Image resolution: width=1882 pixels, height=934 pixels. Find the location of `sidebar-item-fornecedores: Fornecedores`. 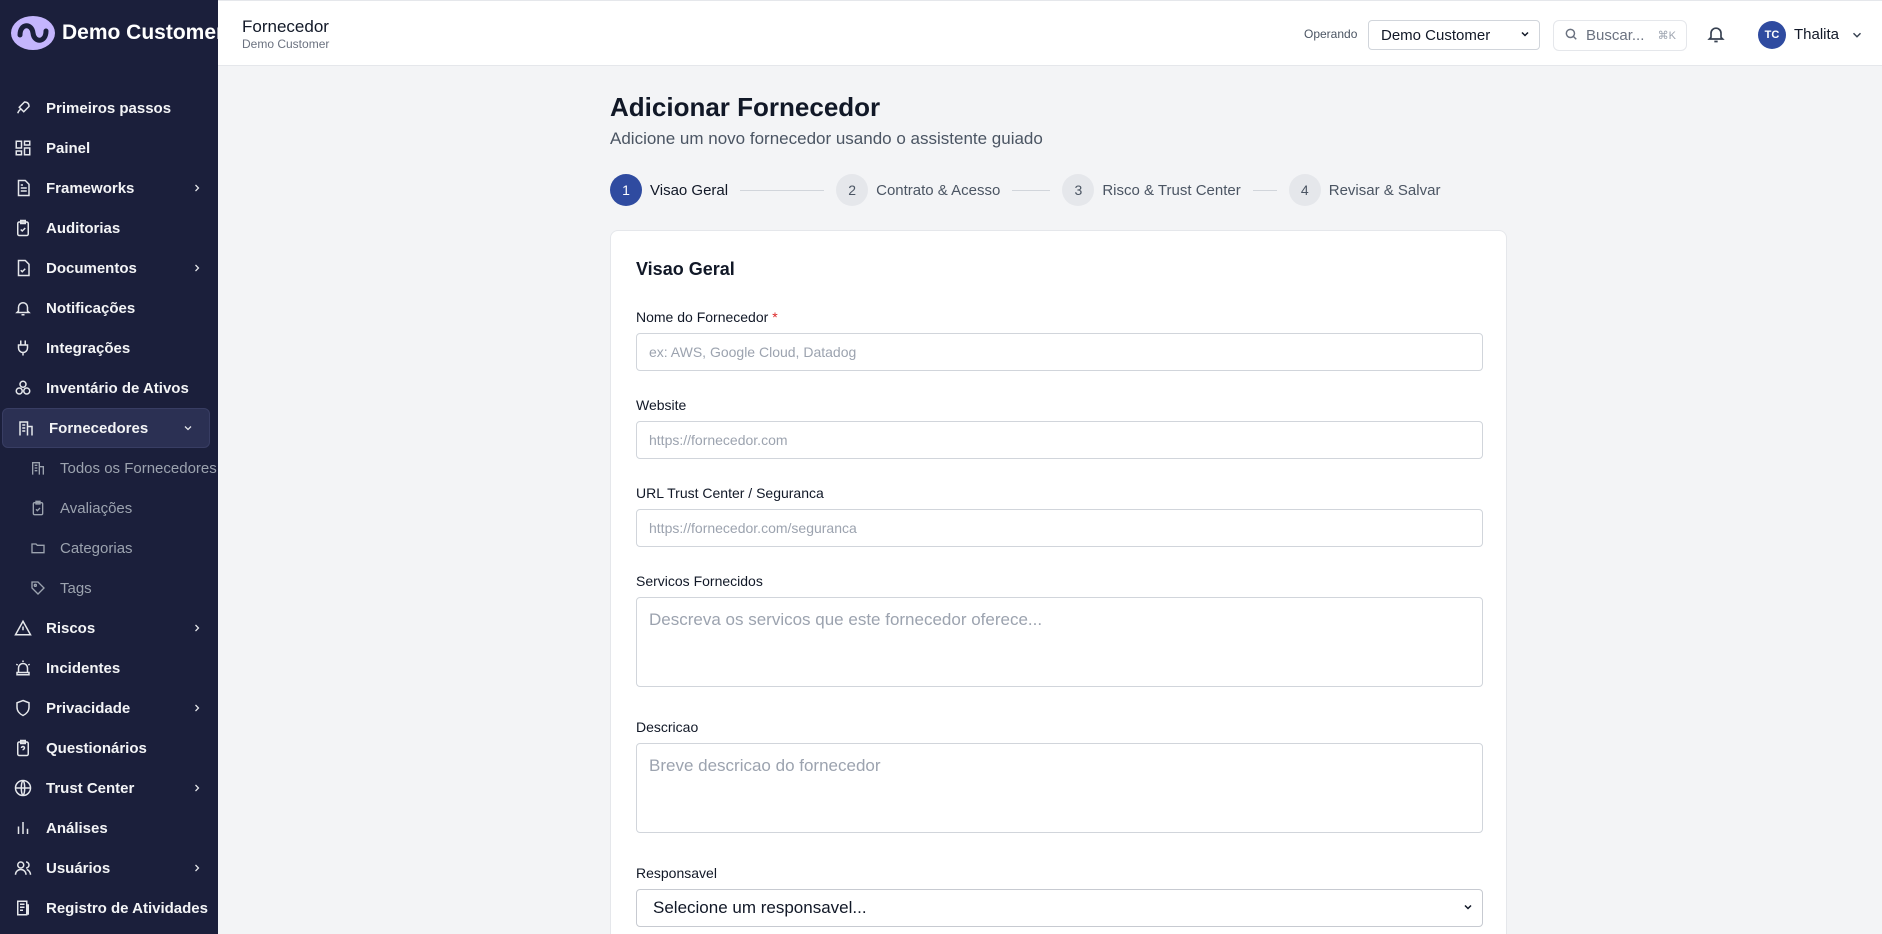

sidebar-item-fornecedores: Fornecedores is located at coordinates (106, 428).